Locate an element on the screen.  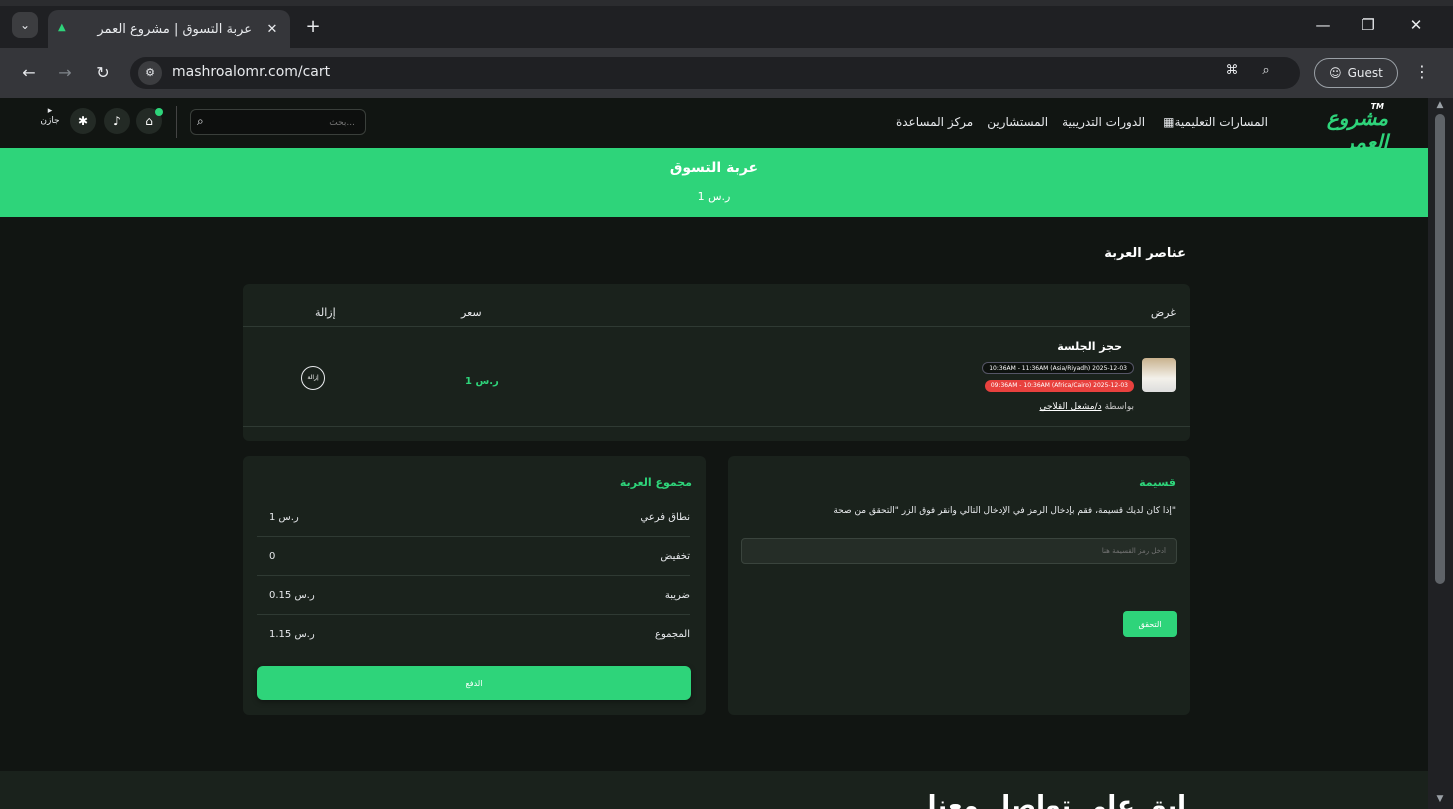
zoom-icon: ⌕ is located at coordinates (1266, 73).